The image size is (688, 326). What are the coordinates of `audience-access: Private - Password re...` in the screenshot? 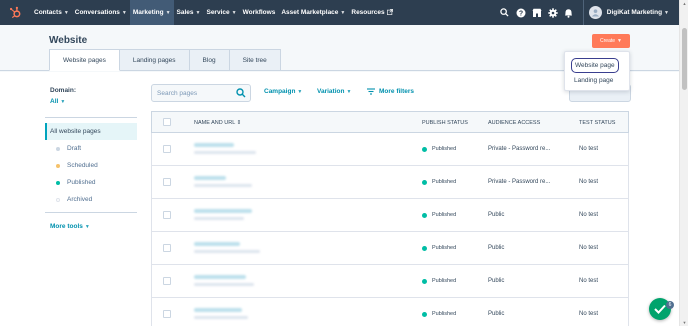 It's located at (519, 149).